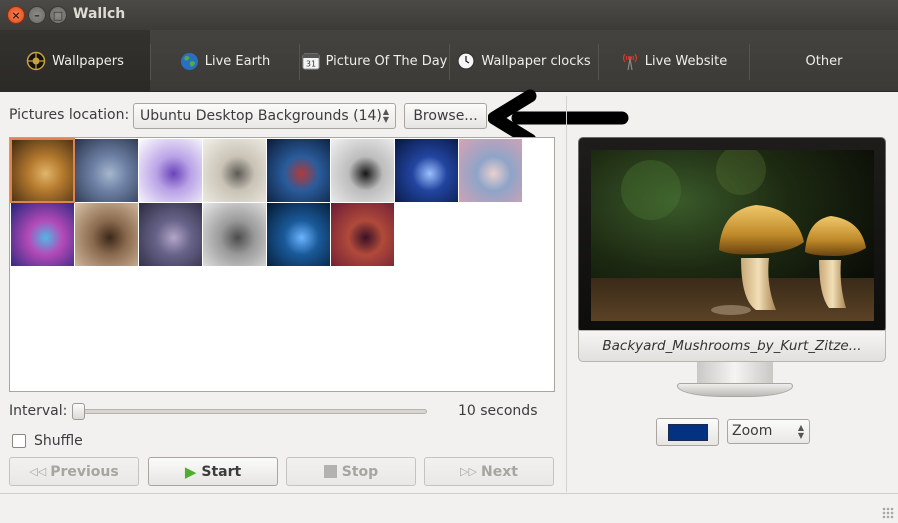 This screenshot has height=523, width=898. Describe the element at coordinates (58, 15) in the screenshot. I see `maximize-window-button: □` at that location.